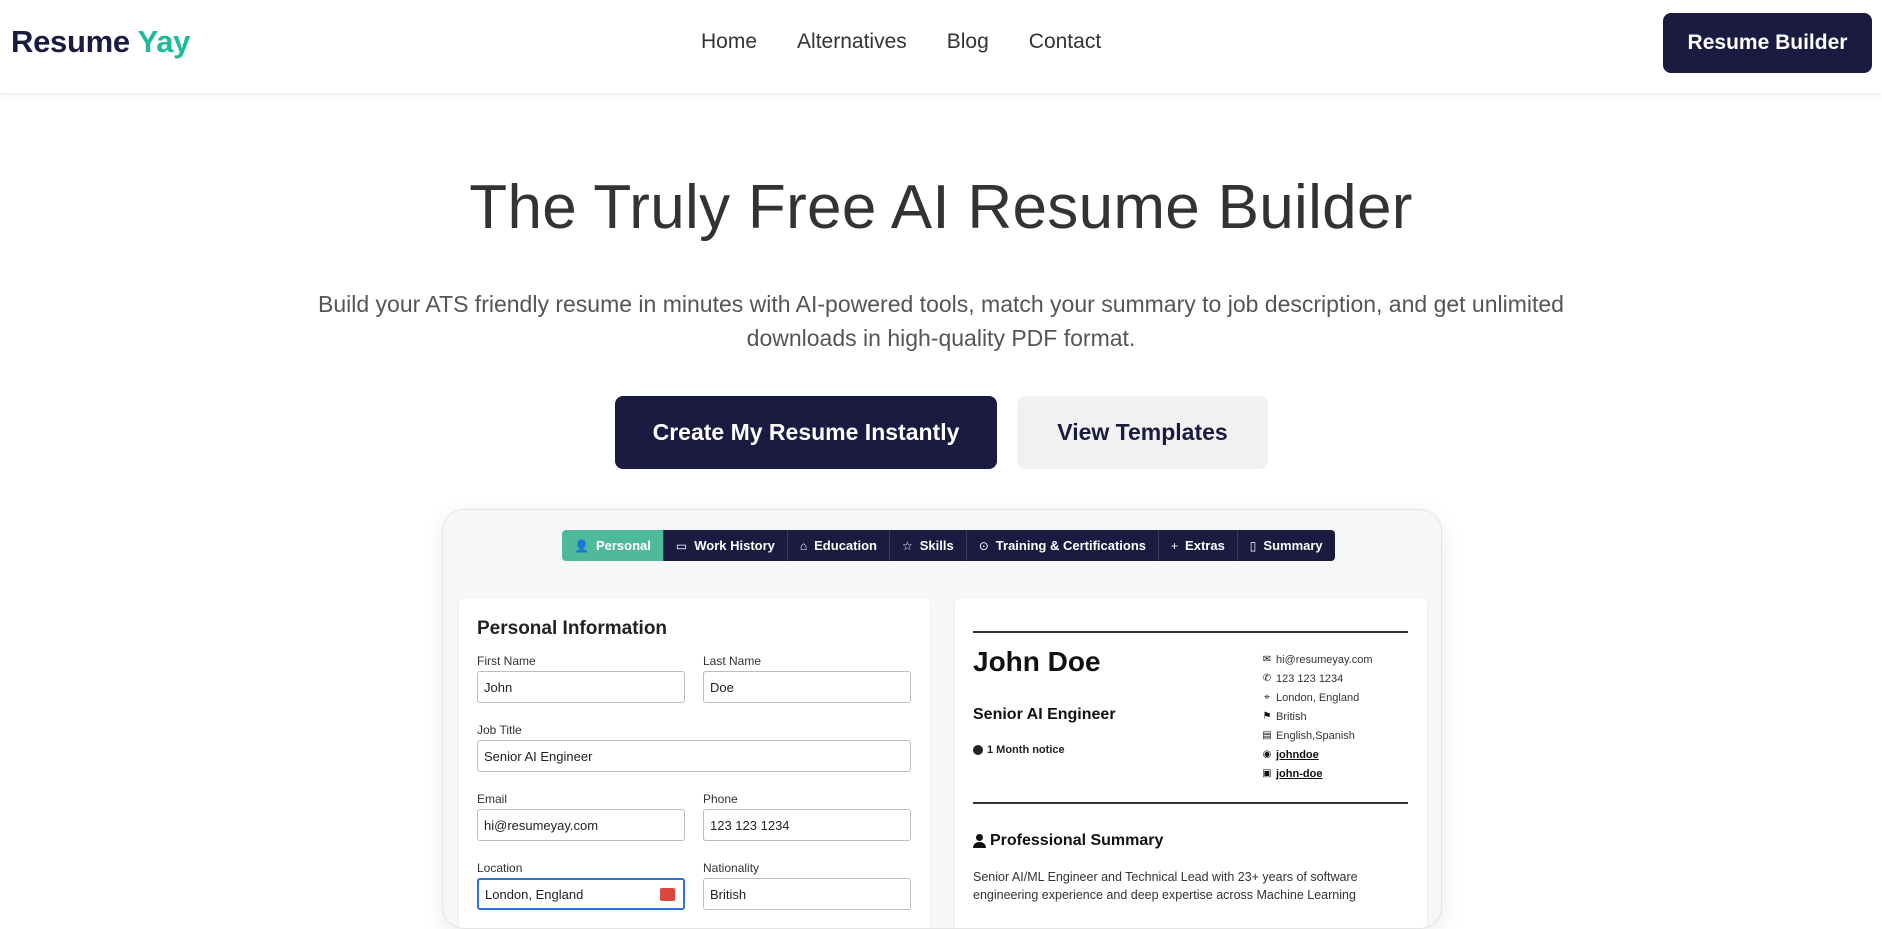 The height and width of the screenshot is (929, 1882). What do you see at coordinates (1071, 545) in the screenshot?
I see `tab-label: Training & Certifications` at bounding box center [1071, 545].